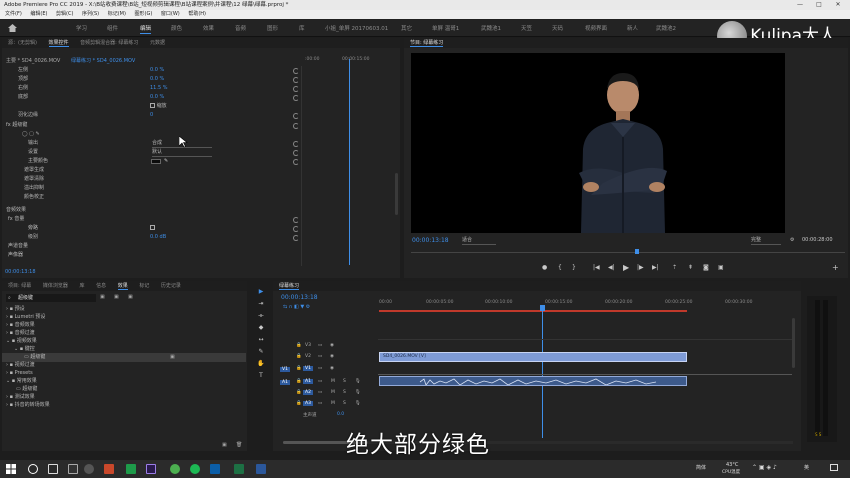 This screenshot has width=850, height=478. Describe the element at coordinates (157, 43) in the screenshot. I see `tab-metadata: 元数据` at that location.